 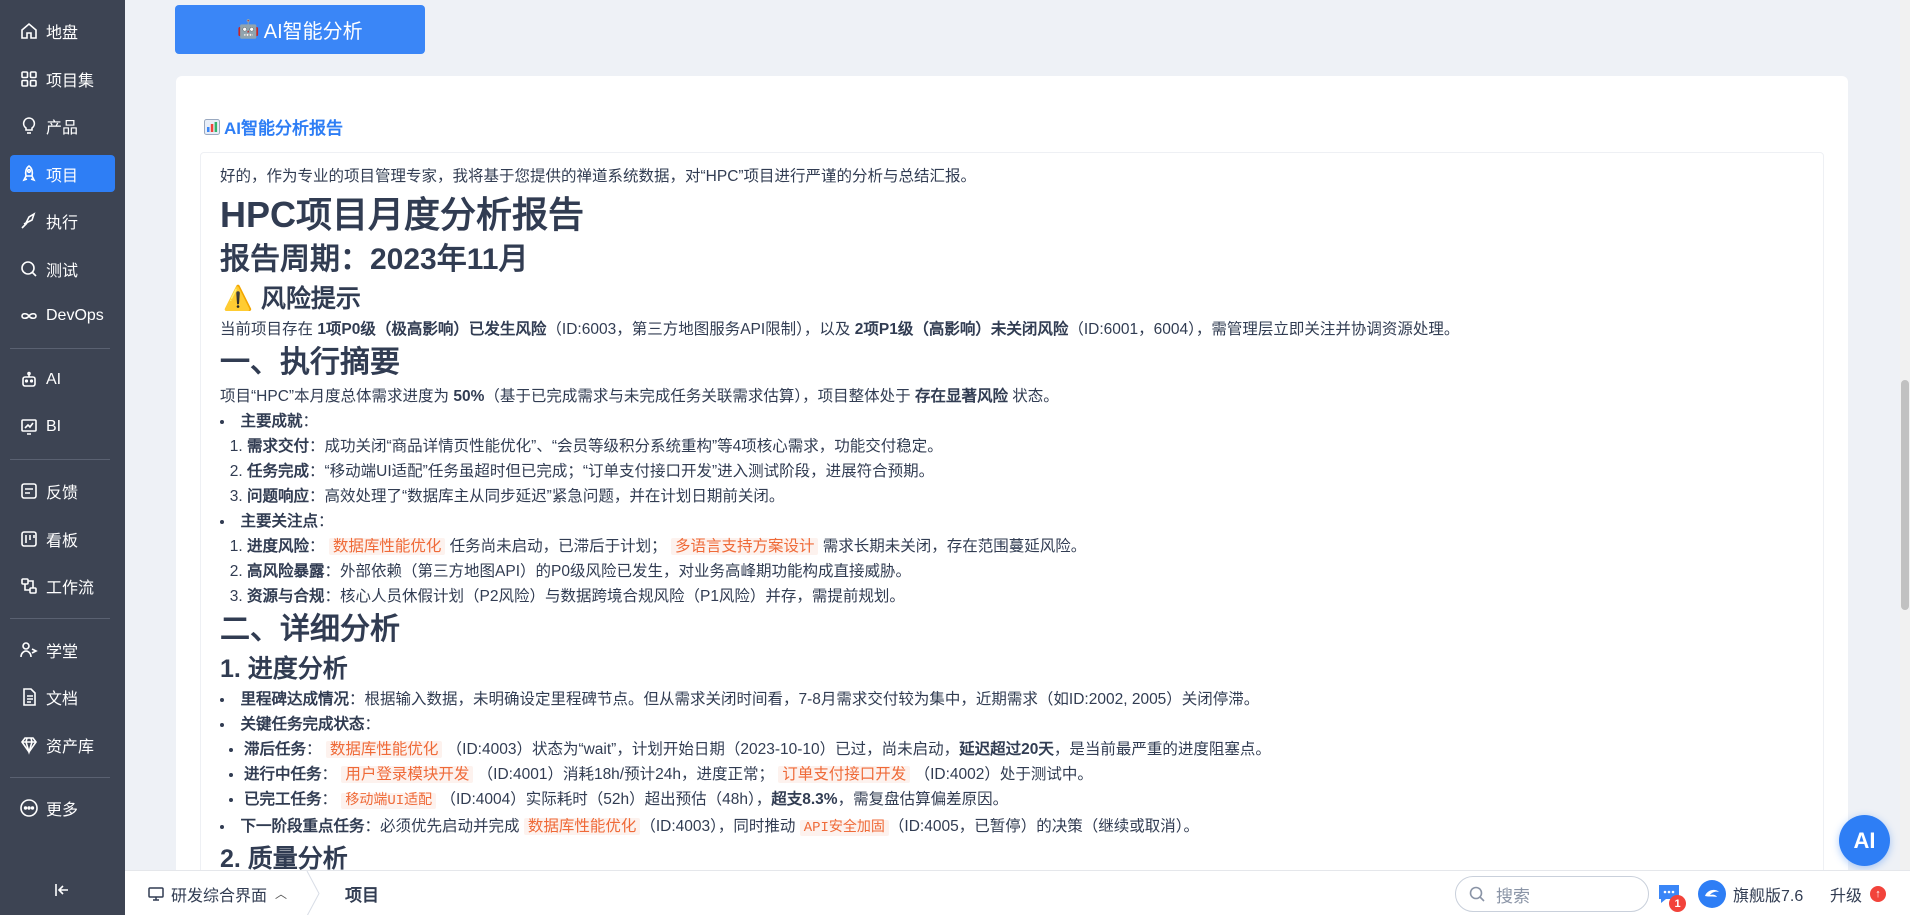 What do you see at coordinates (29, 696) in the screenshot?
I see `doc-icon` at bounding box center [29, 696].